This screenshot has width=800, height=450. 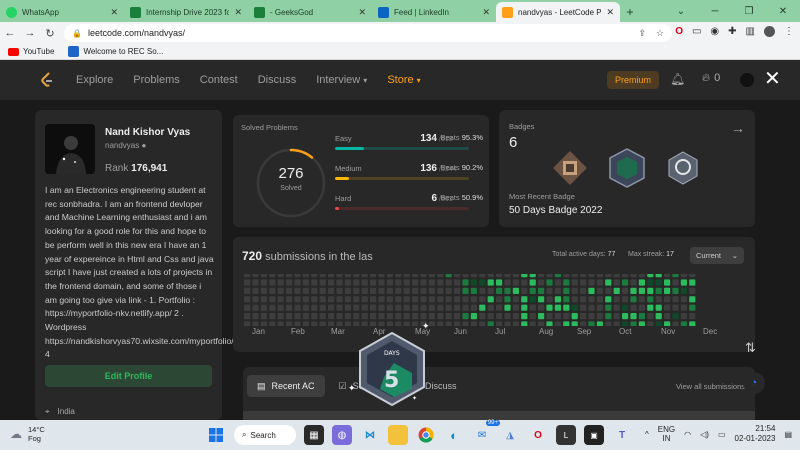 What do you see at coordinates (216, 435) in the screenshot?
I see `windows-start-icon` at bounding box center [216, 435].